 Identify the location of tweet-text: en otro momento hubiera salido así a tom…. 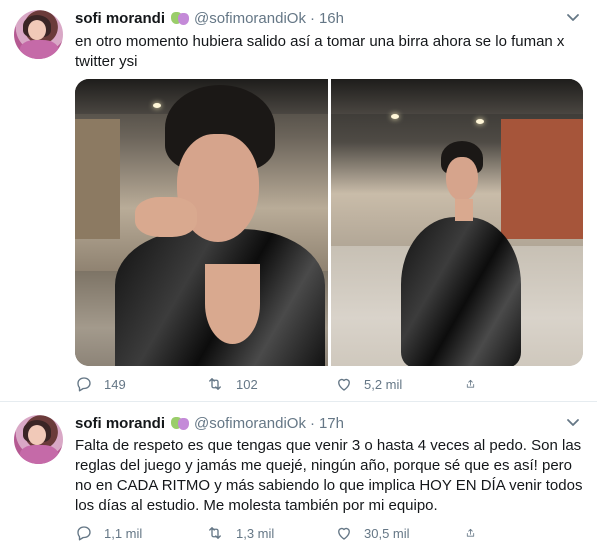
(320, 51).